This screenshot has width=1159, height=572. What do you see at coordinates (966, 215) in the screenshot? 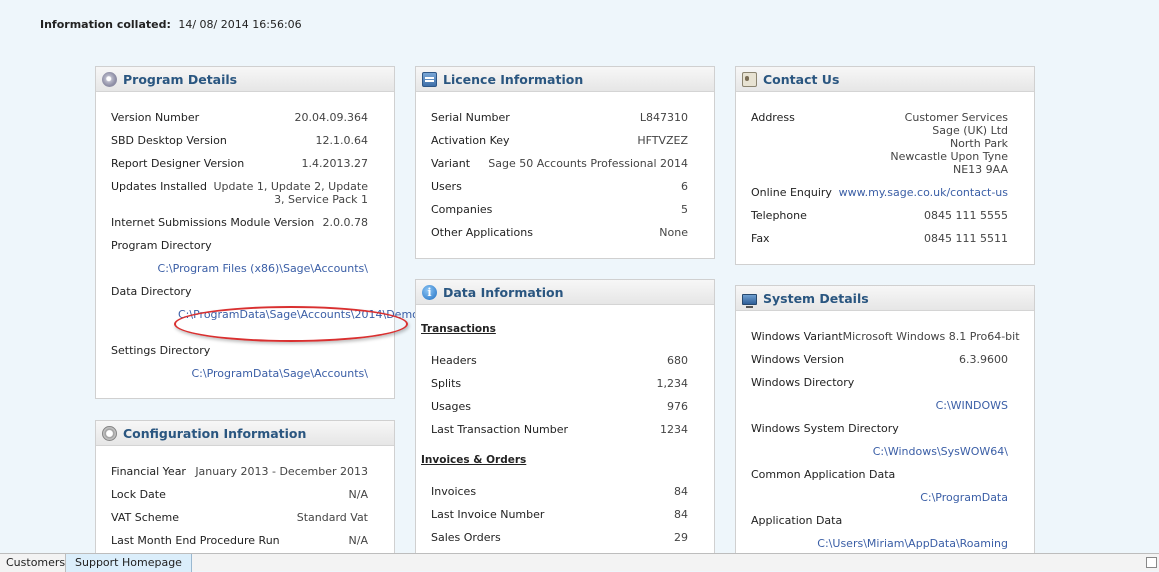
I see `telephone-value: 0845 111 5555` at bounding box center [966, 215].